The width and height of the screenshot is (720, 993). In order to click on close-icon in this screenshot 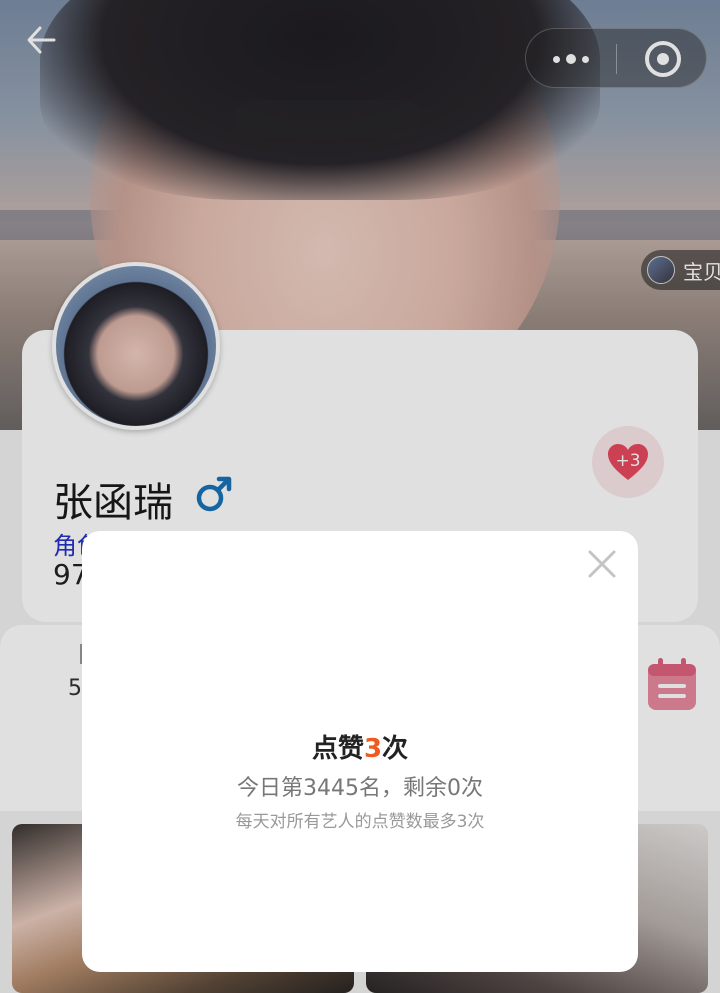, I will do `click(602, 564)`.